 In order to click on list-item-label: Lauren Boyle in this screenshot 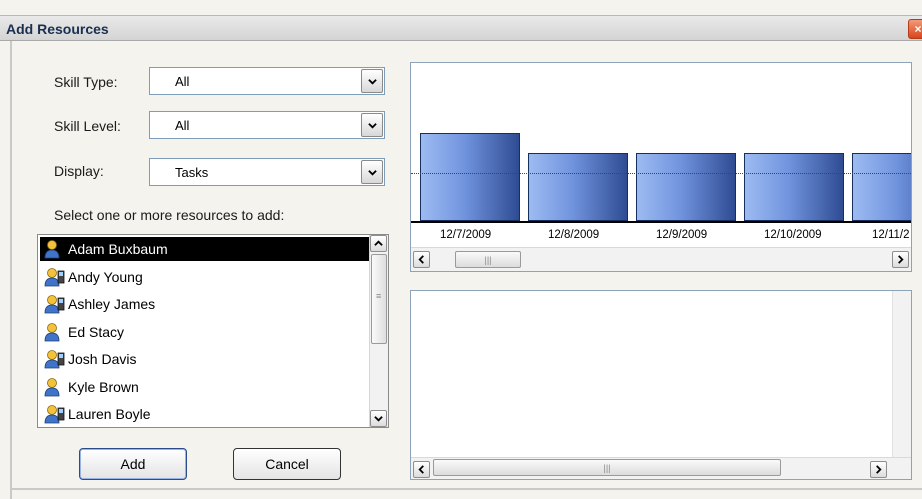, I will do `click(109, 414)`.